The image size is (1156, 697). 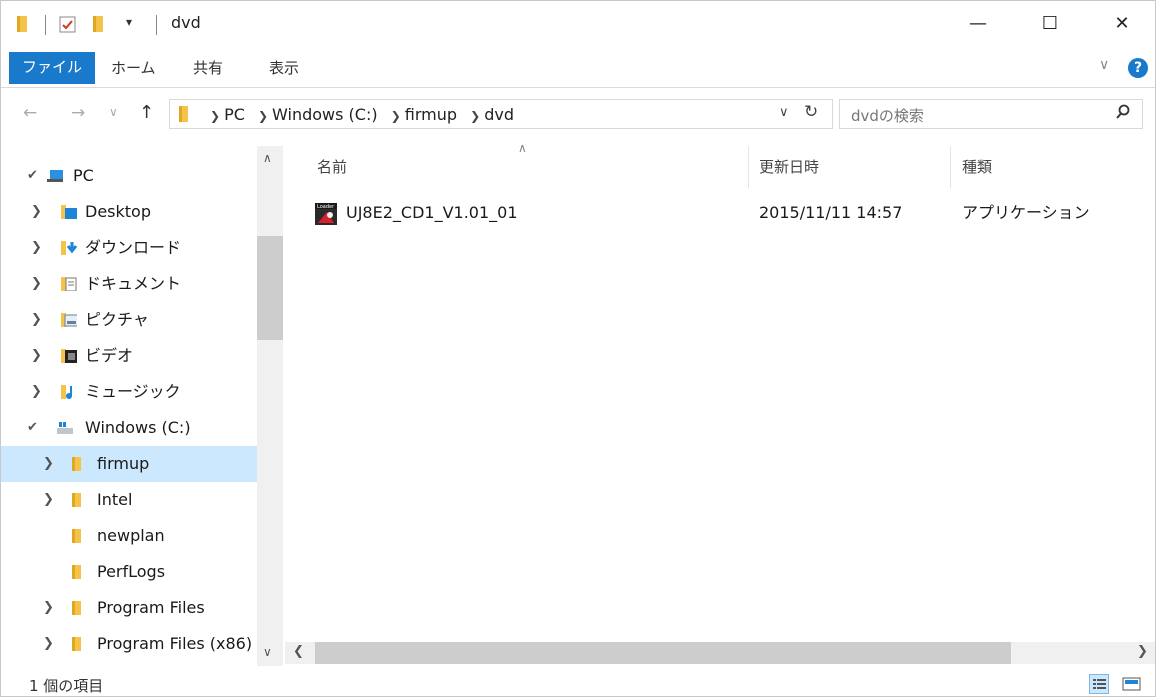 I want to click on nav-item-perflogs: PerfLogs, so click(x=129, y=572).